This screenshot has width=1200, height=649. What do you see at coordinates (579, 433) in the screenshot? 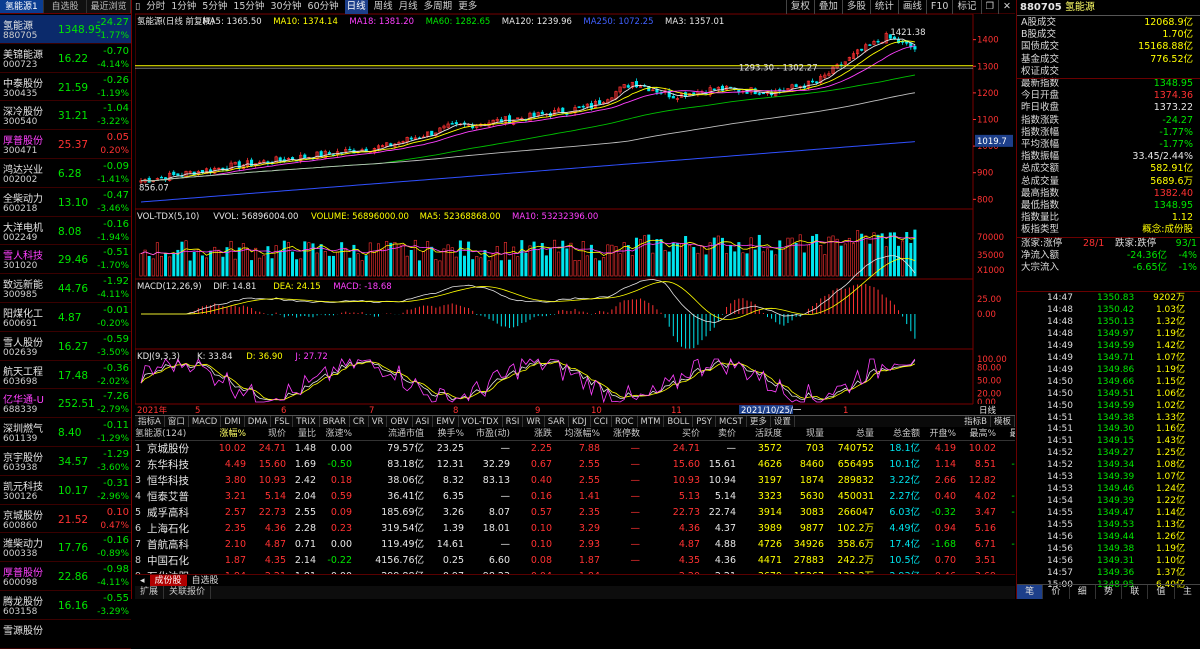
I see `column-header: 均涨幅%` at bounding box center [579, 433].